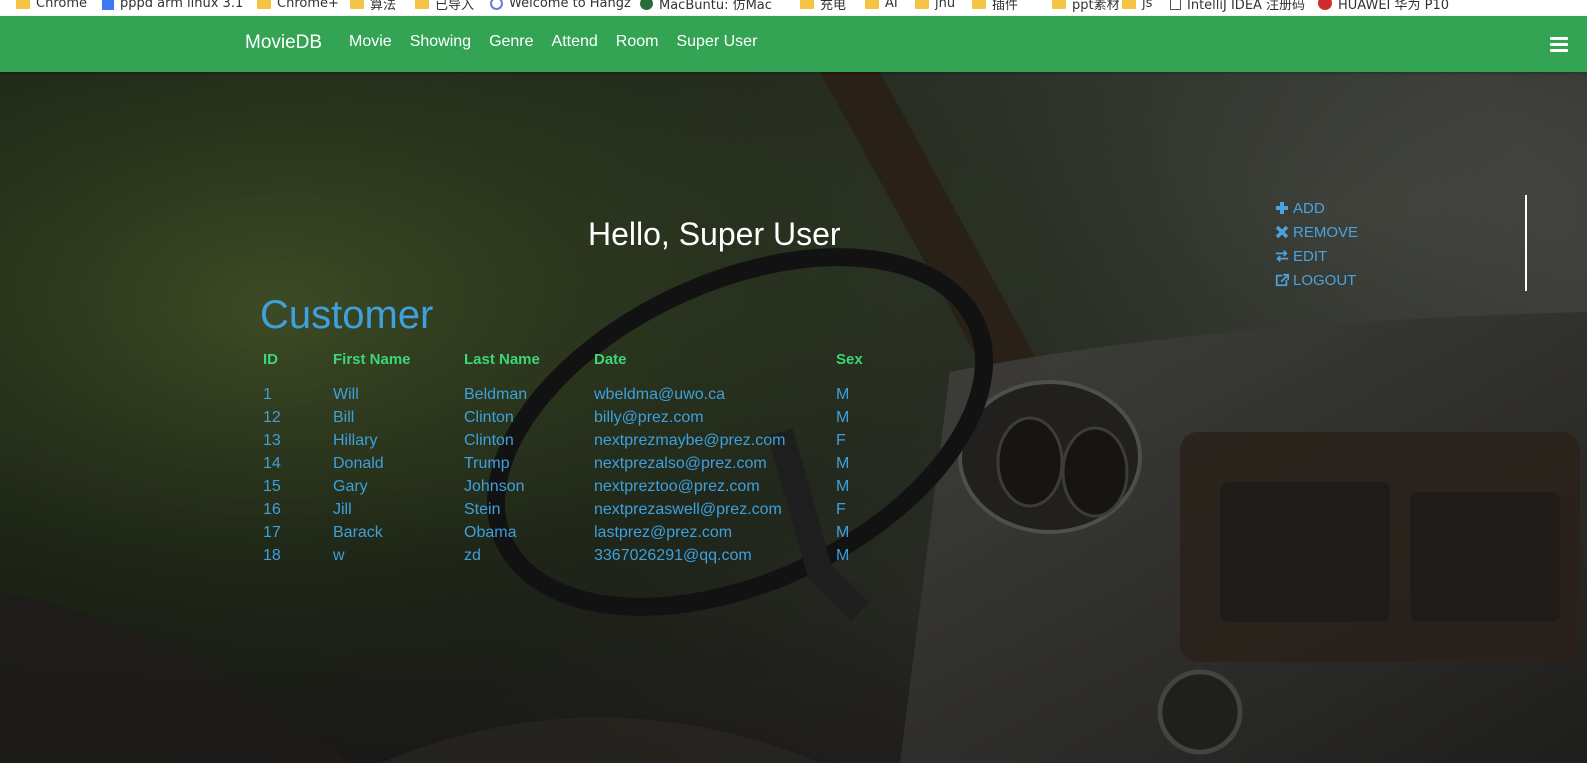 This screenshot has width=1587, height=763. What do you see at coordinates (51, 6) in the screenshot?
I see `bookmark-item: Chrome` at bounding box center [51, 6].